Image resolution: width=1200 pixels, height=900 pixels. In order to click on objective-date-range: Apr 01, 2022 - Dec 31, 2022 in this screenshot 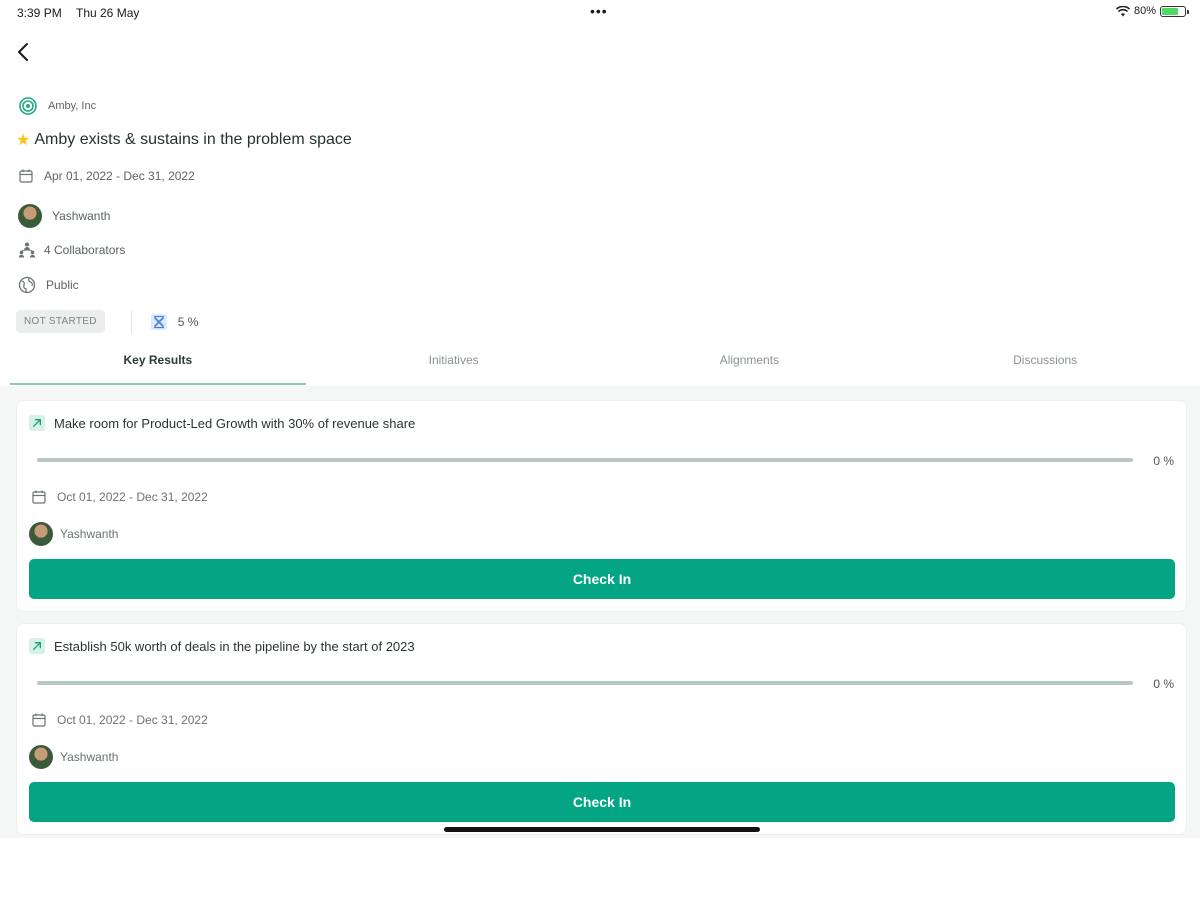, I will do `click(119, 176)`.